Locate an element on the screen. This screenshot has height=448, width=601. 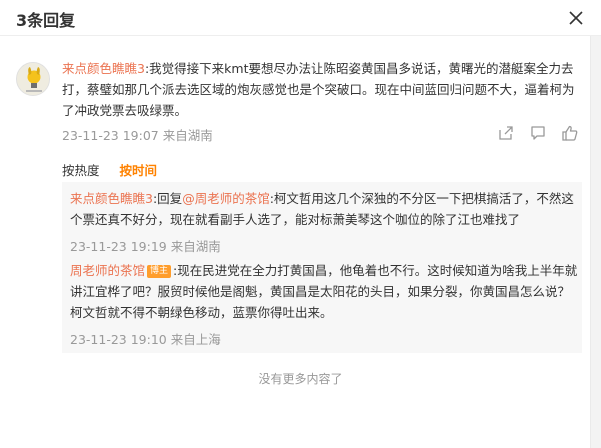
reply-username: 来点颜色瞧瞧3 is located at coordinates (111, 198).